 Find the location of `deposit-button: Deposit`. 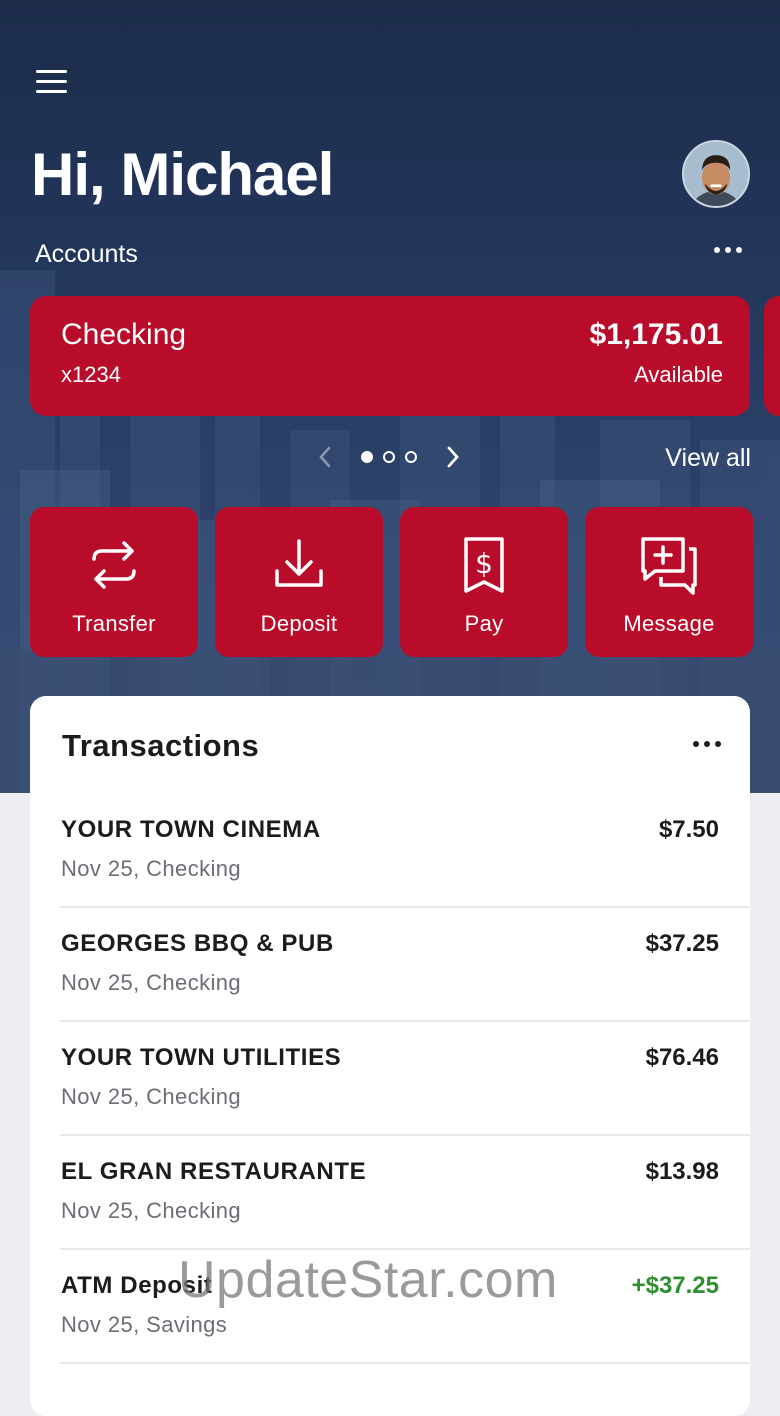

deposit-button: Deposit is located at coordinates (299, 582).